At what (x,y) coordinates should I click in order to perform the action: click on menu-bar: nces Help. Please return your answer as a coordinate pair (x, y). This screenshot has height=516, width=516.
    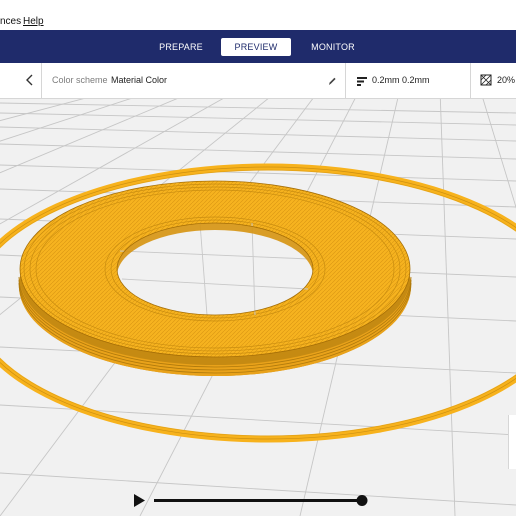
    Looking at the image, I should click on (258, 15).